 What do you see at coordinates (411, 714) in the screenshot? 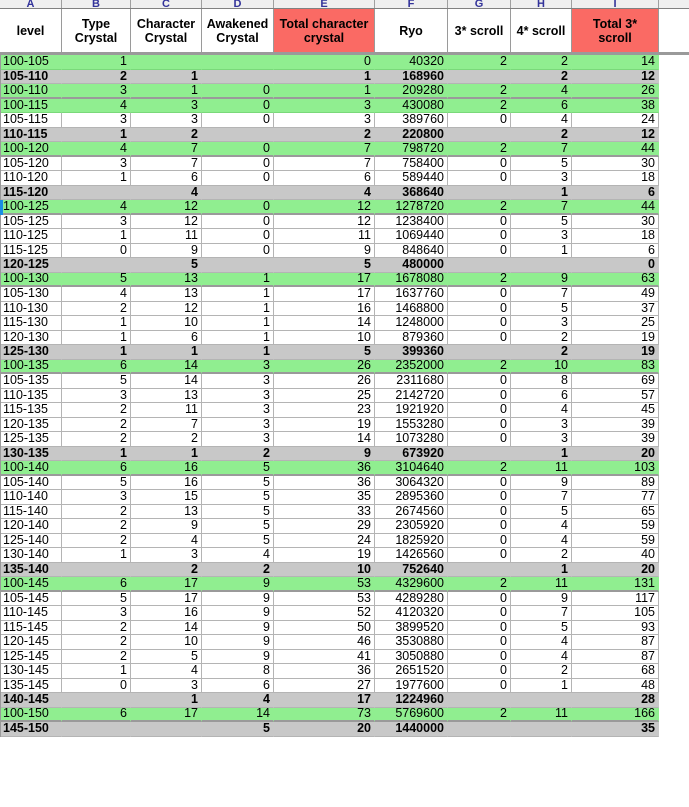
I see `cell-ryo: 5769600` at bounding box center [411, 714].